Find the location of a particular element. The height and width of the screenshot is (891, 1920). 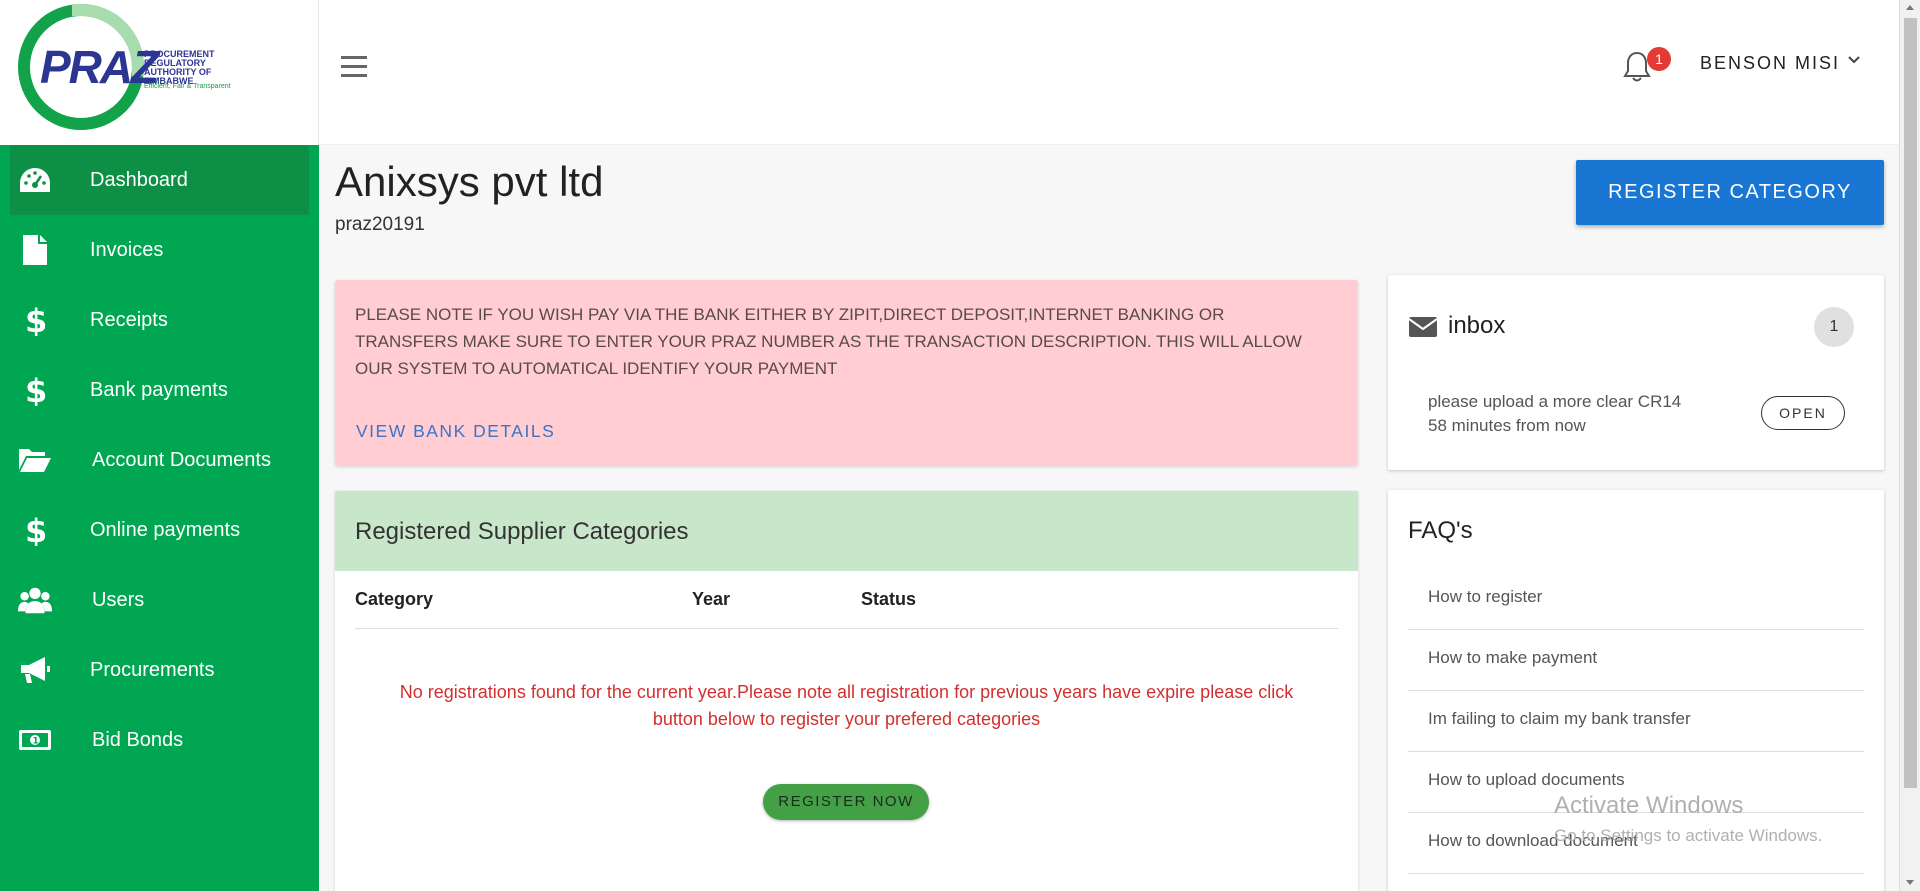

faq-item: Im failing to claim my bank transfer is located at coordinates (1636, 721).